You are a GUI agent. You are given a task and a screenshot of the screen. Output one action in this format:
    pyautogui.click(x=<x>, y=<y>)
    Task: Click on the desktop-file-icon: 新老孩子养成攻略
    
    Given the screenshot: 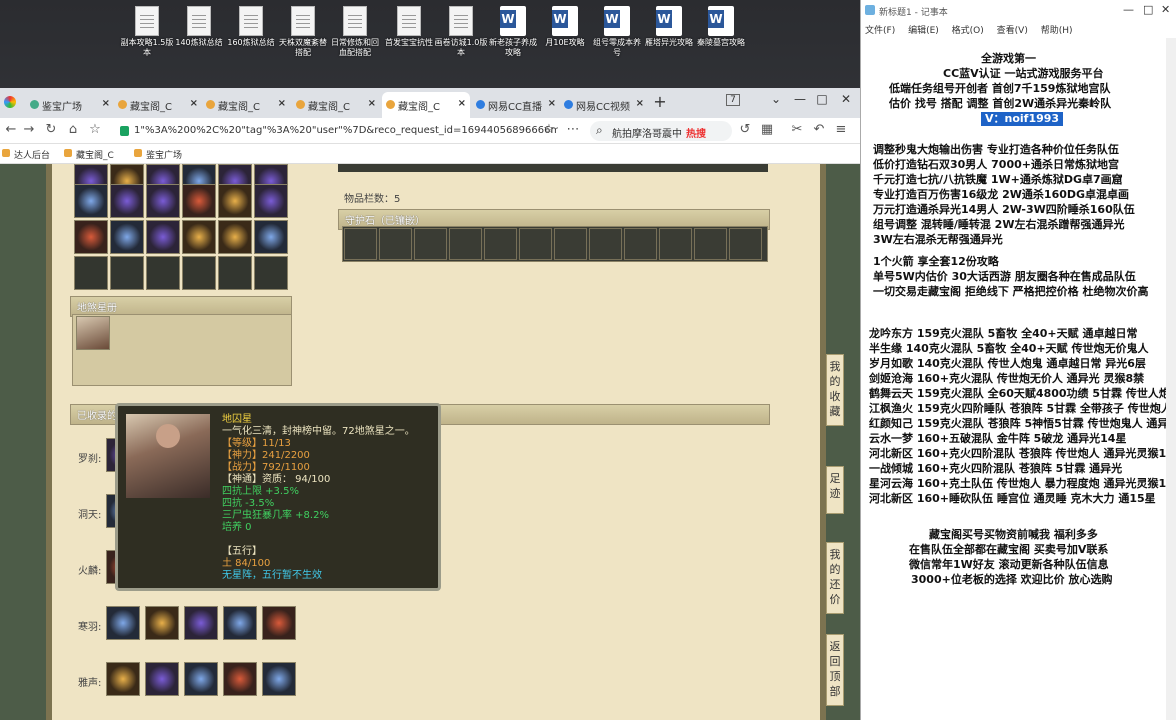 What is the action you would take?
    pyautogui.click(x=513, y=32)
    